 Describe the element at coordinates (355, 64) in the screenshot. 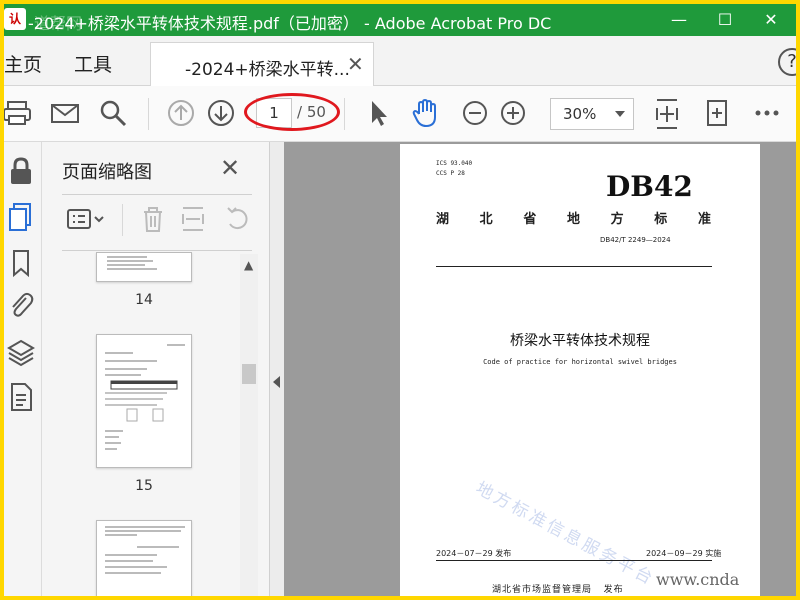

I see `close-tab-icon: ✕` at that location.